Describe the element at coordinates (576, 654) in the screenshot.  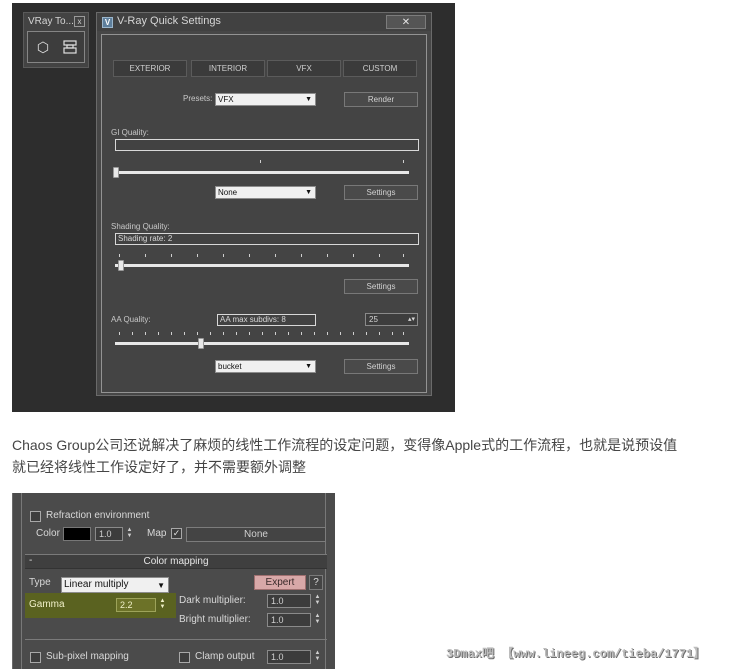
I see `watermark: 3Dmax吧 【www.lineeg.com/tieba/1771】` at that location.